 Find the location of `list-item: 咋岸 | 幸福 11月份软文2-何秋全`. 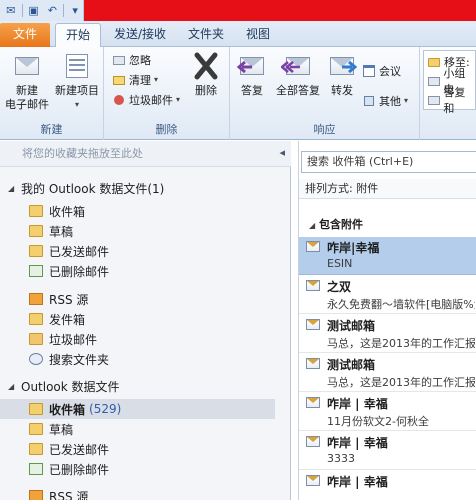

list-item: 咋岸 | 幸福 11月份软文2-何秋全 is located at coordinates (387, 412).